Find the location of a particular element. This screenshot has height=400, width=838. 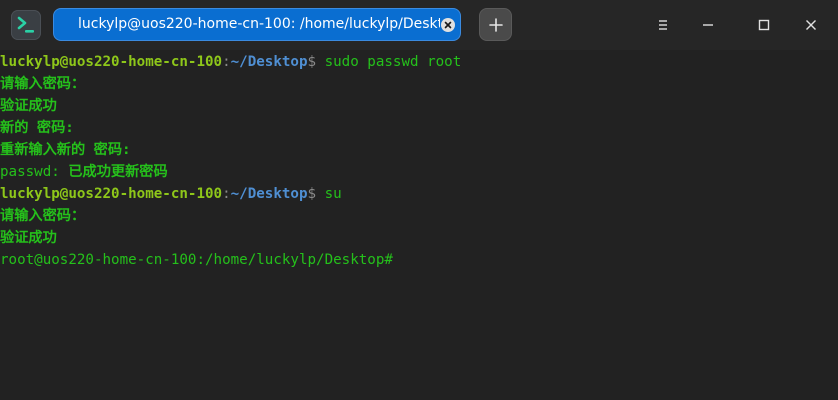

terminal-line: 重新输入新的 密码: is located at coordinates (419, 150).